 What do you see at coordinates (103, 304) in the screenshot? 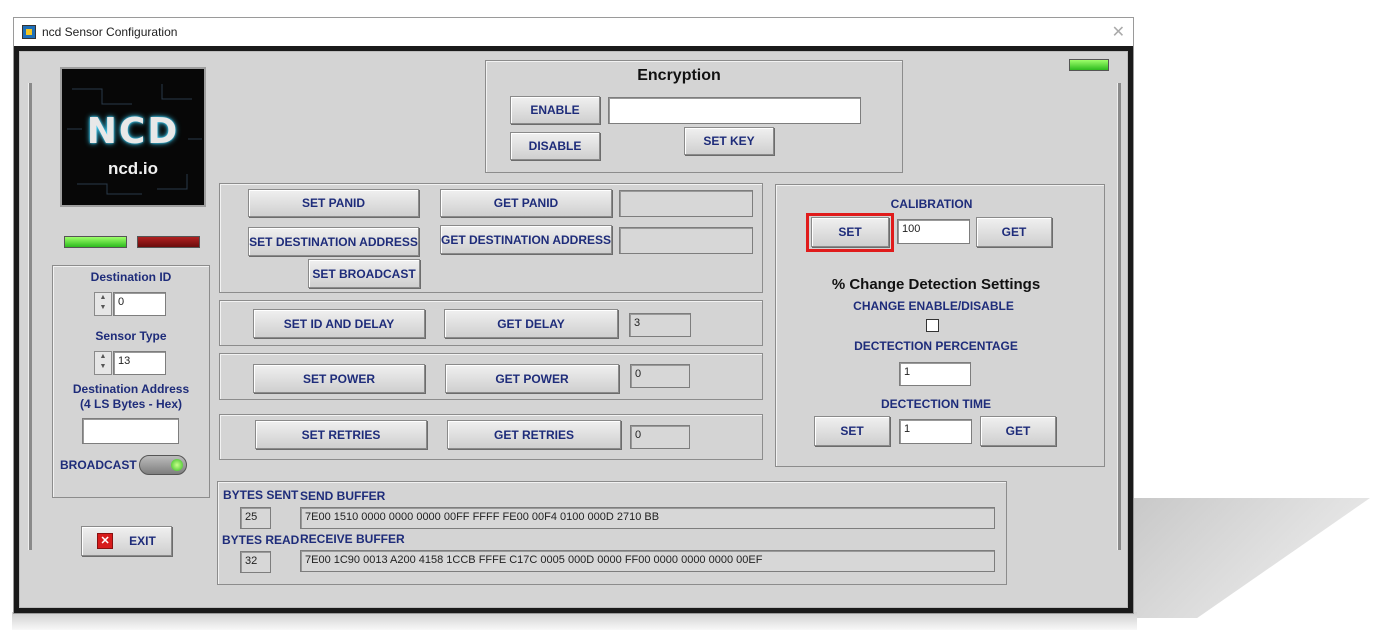
I see `destination-id-spinner-icon: ▲ ▼` at bounding box center [103, 304].